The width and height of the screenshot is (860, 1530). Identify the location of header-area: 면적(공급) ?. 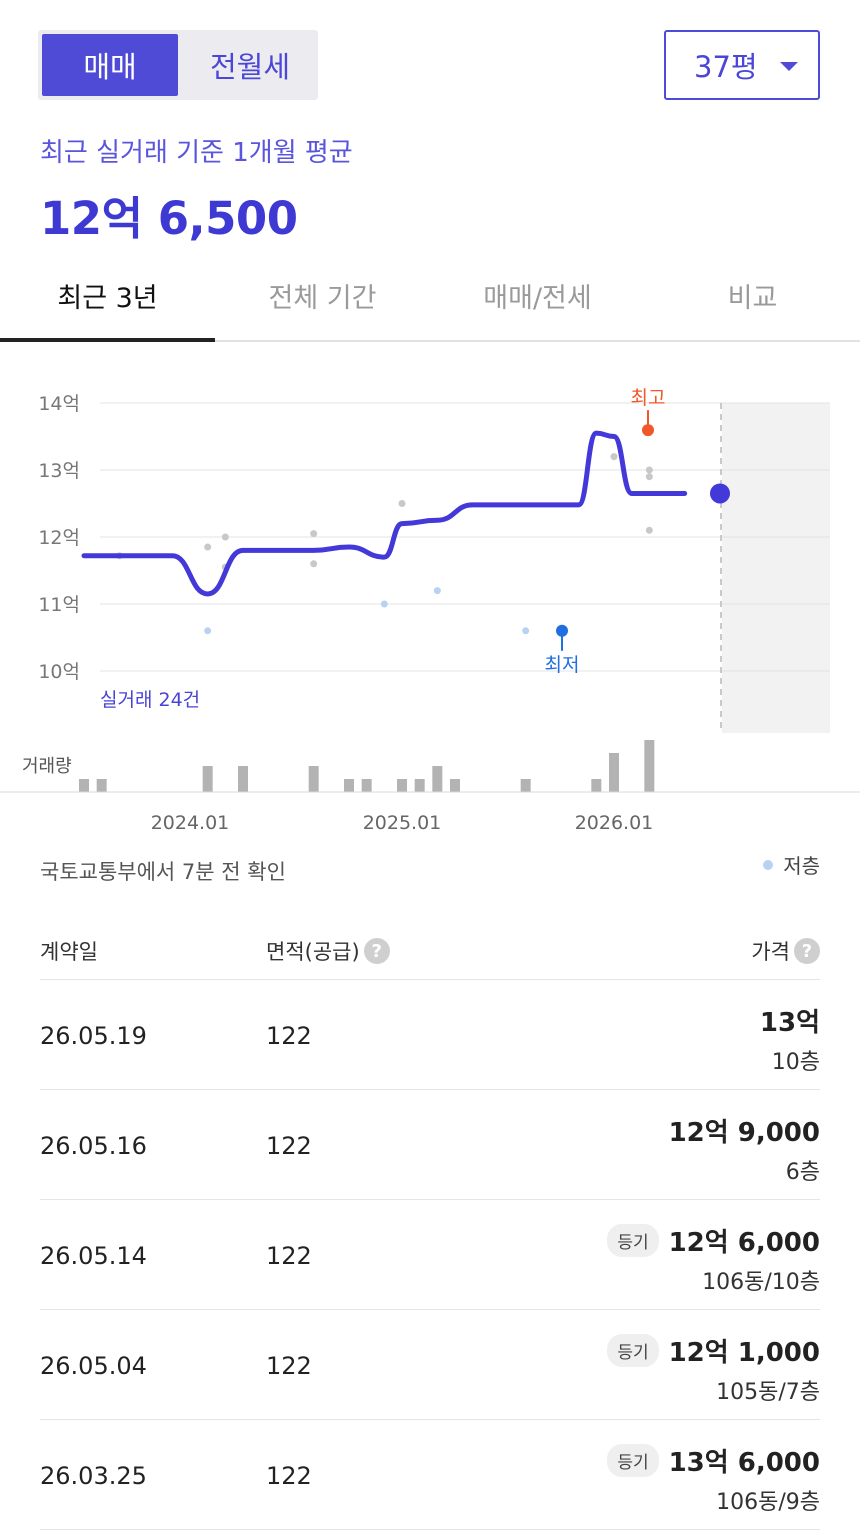
(328, 951).